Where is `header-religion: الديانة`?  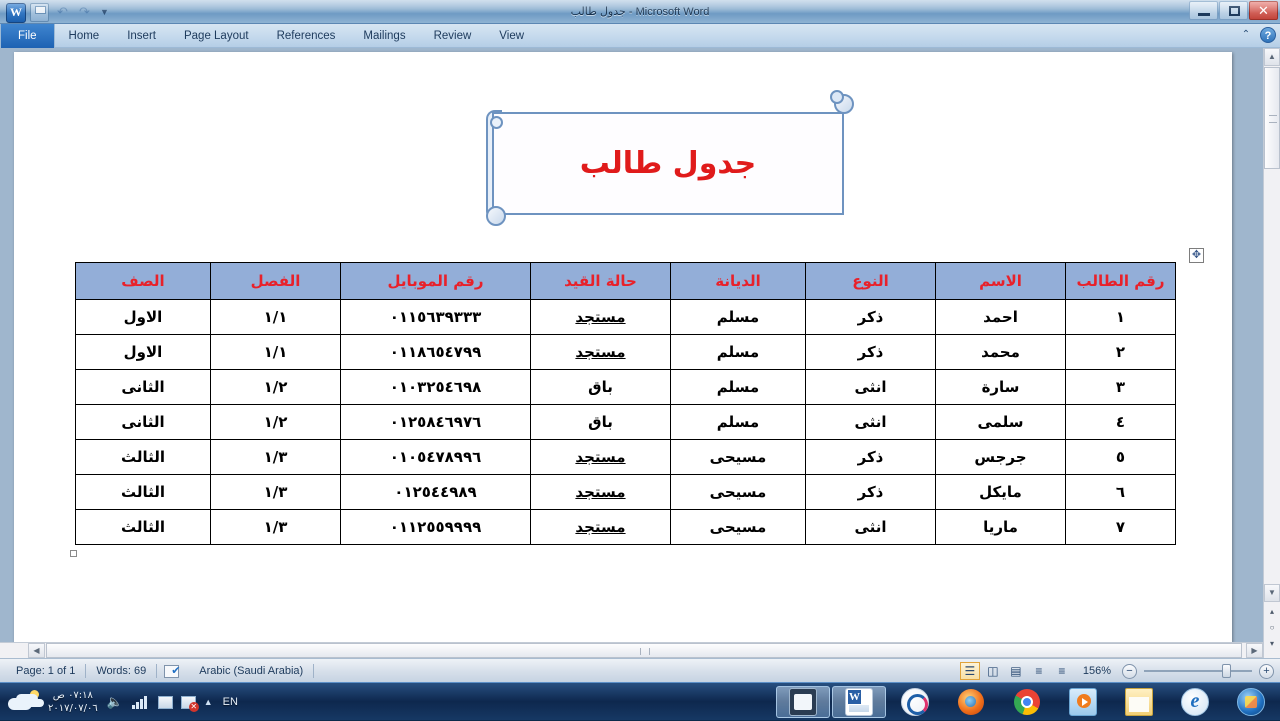
header-religion: الديانة is located at coordinates (738, 281).